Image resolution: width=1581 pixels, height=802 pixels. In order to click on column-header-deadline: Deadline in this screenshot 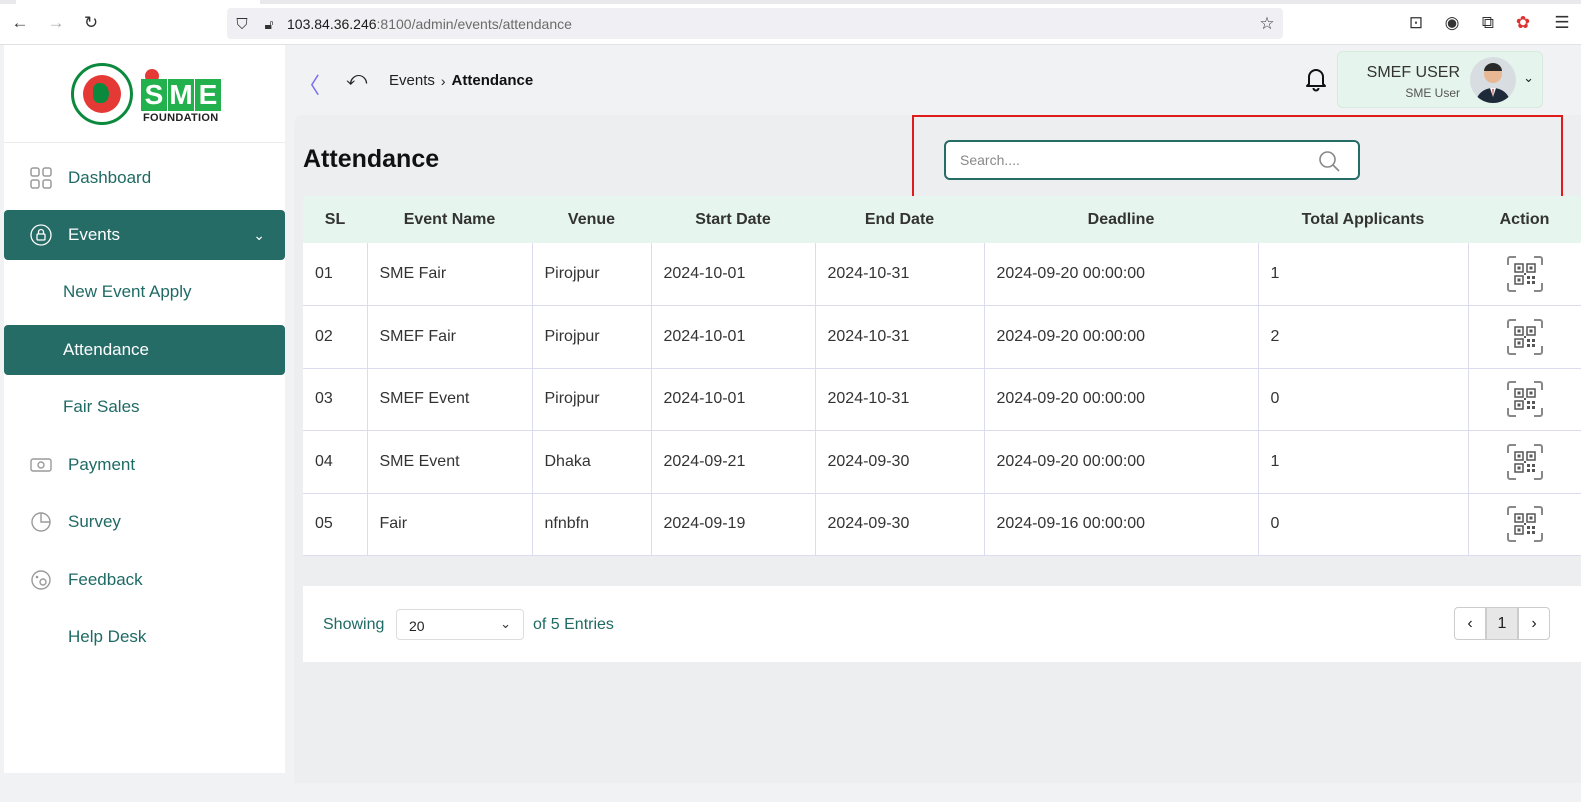, I will do `click(1121, 219)`.